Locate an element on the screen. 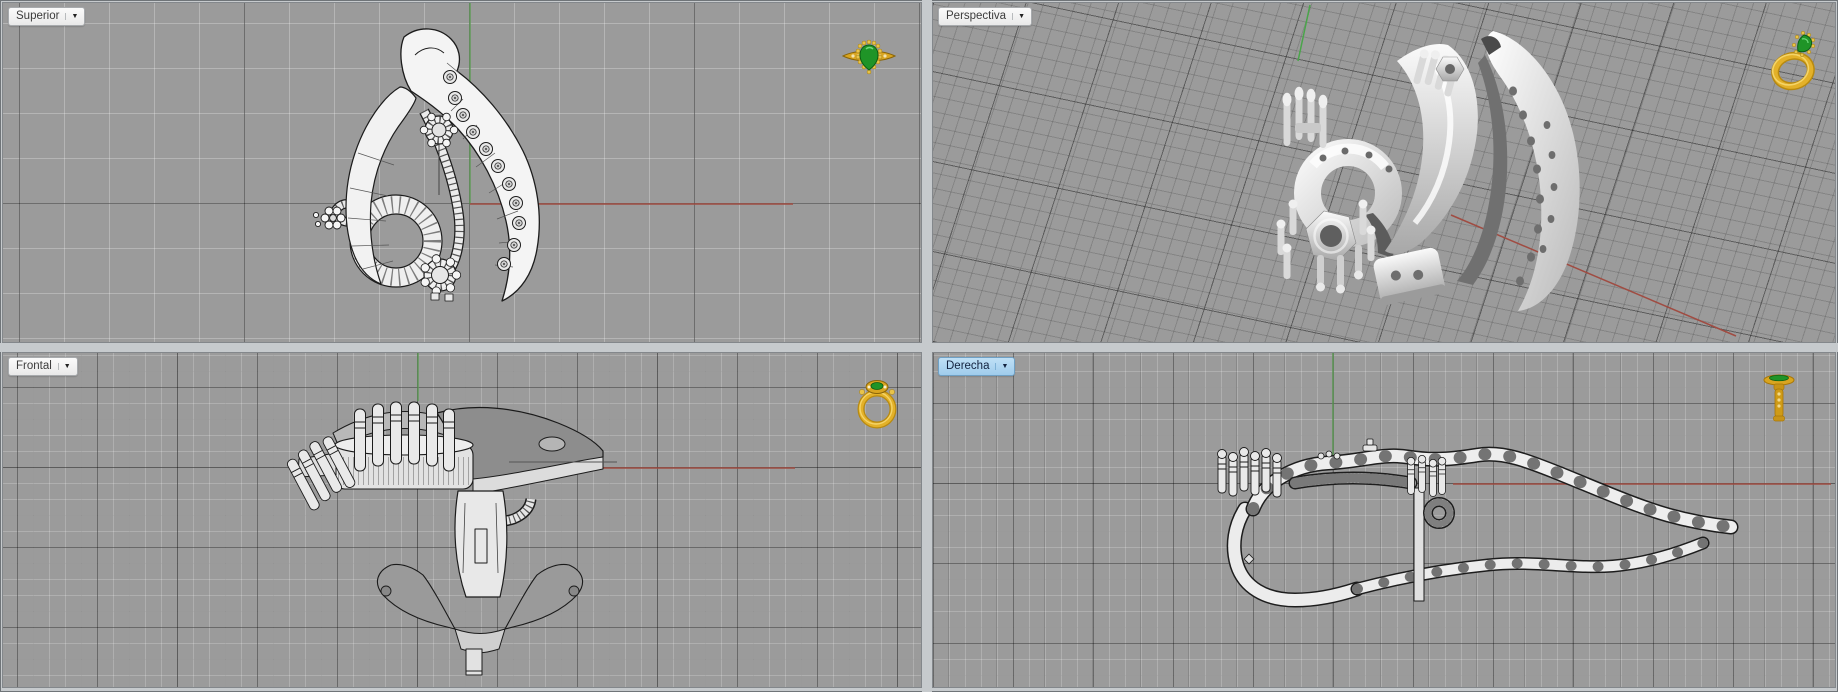 This screenshot has height=692, width=1838. ring-preview-front-icon is located at coordinates (877, 404).